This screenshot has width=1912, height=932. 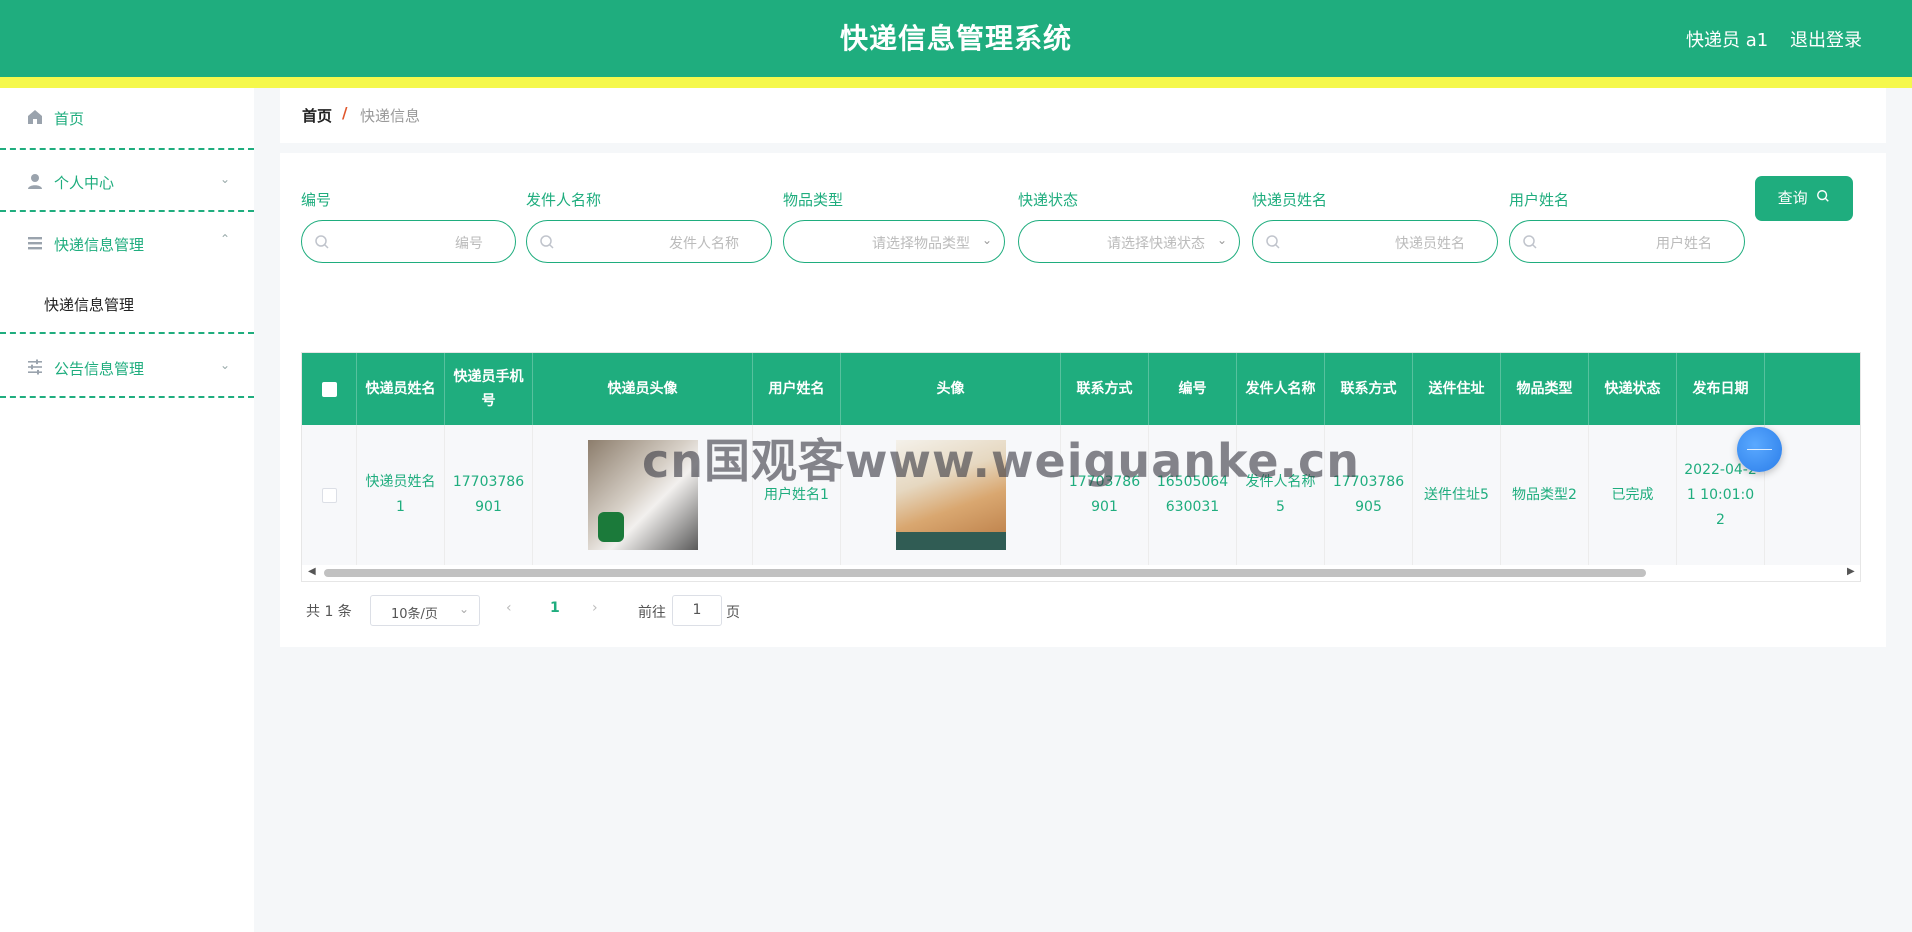 What do you see at coordinates (1457, 495) in the screenshot?
I see `address-cell: 送件住址5` at bounding box center [1457, 495].